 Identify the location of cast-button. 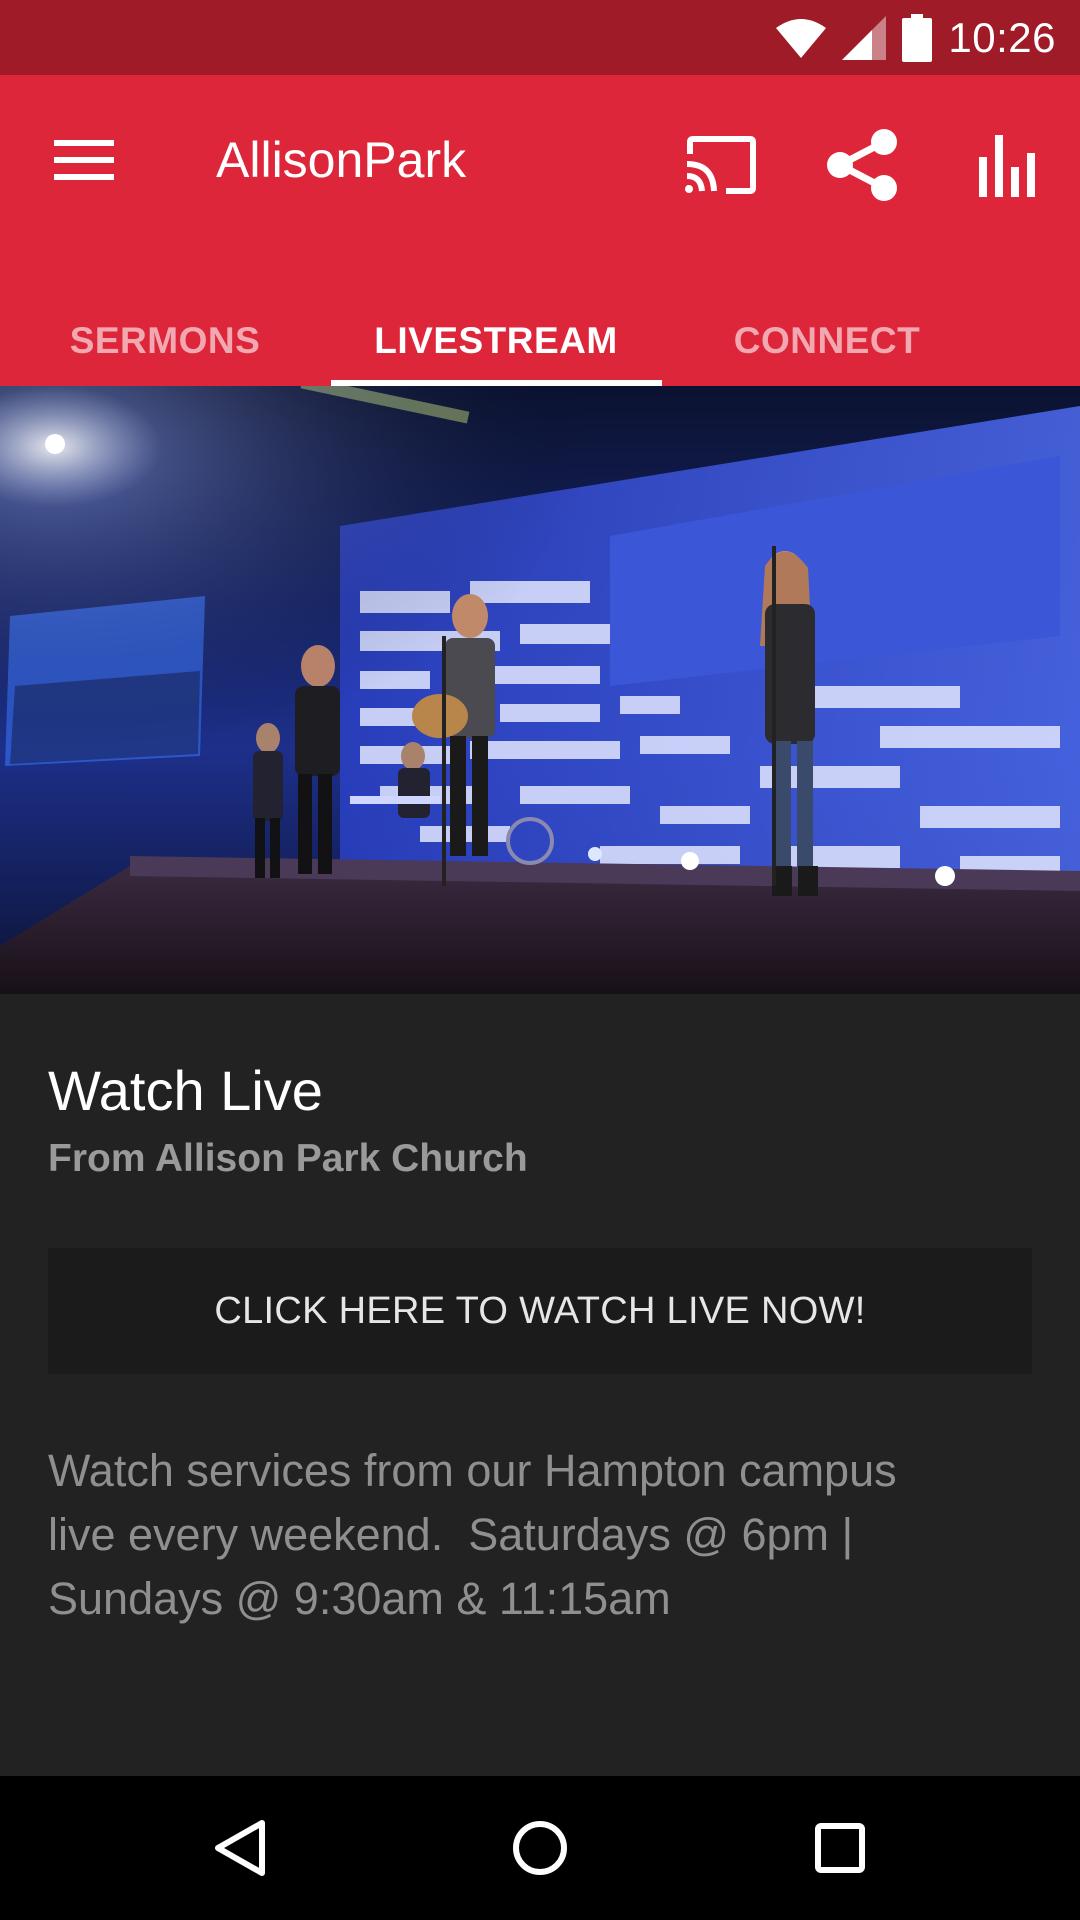
(720, 165).